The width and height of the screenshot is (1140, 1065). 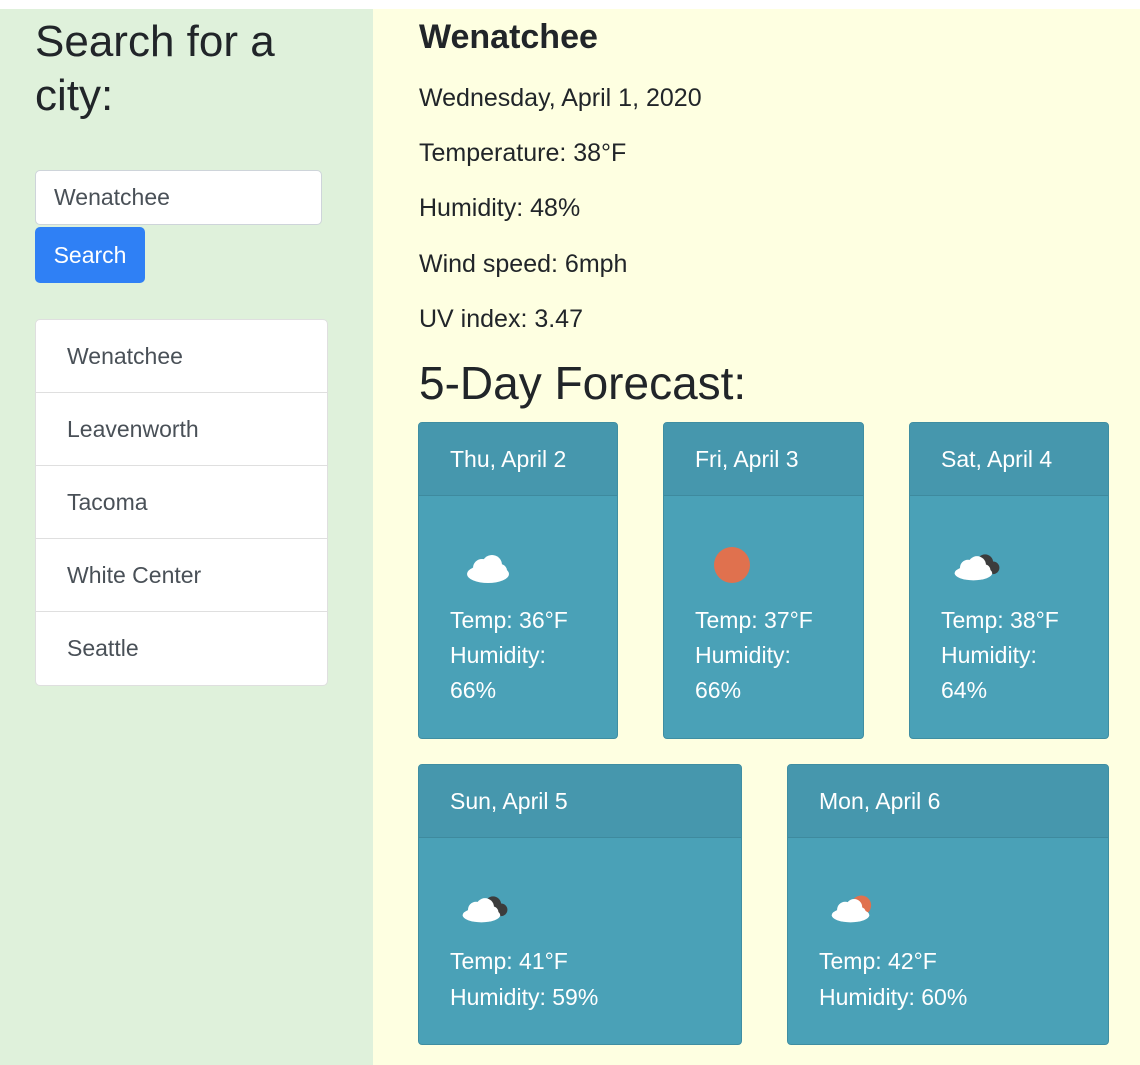 What do you see at coordinates (878, 961) in the screenshot?
I see `forecast-temp: Temp: 42°F` at bounding box center [878, 961].